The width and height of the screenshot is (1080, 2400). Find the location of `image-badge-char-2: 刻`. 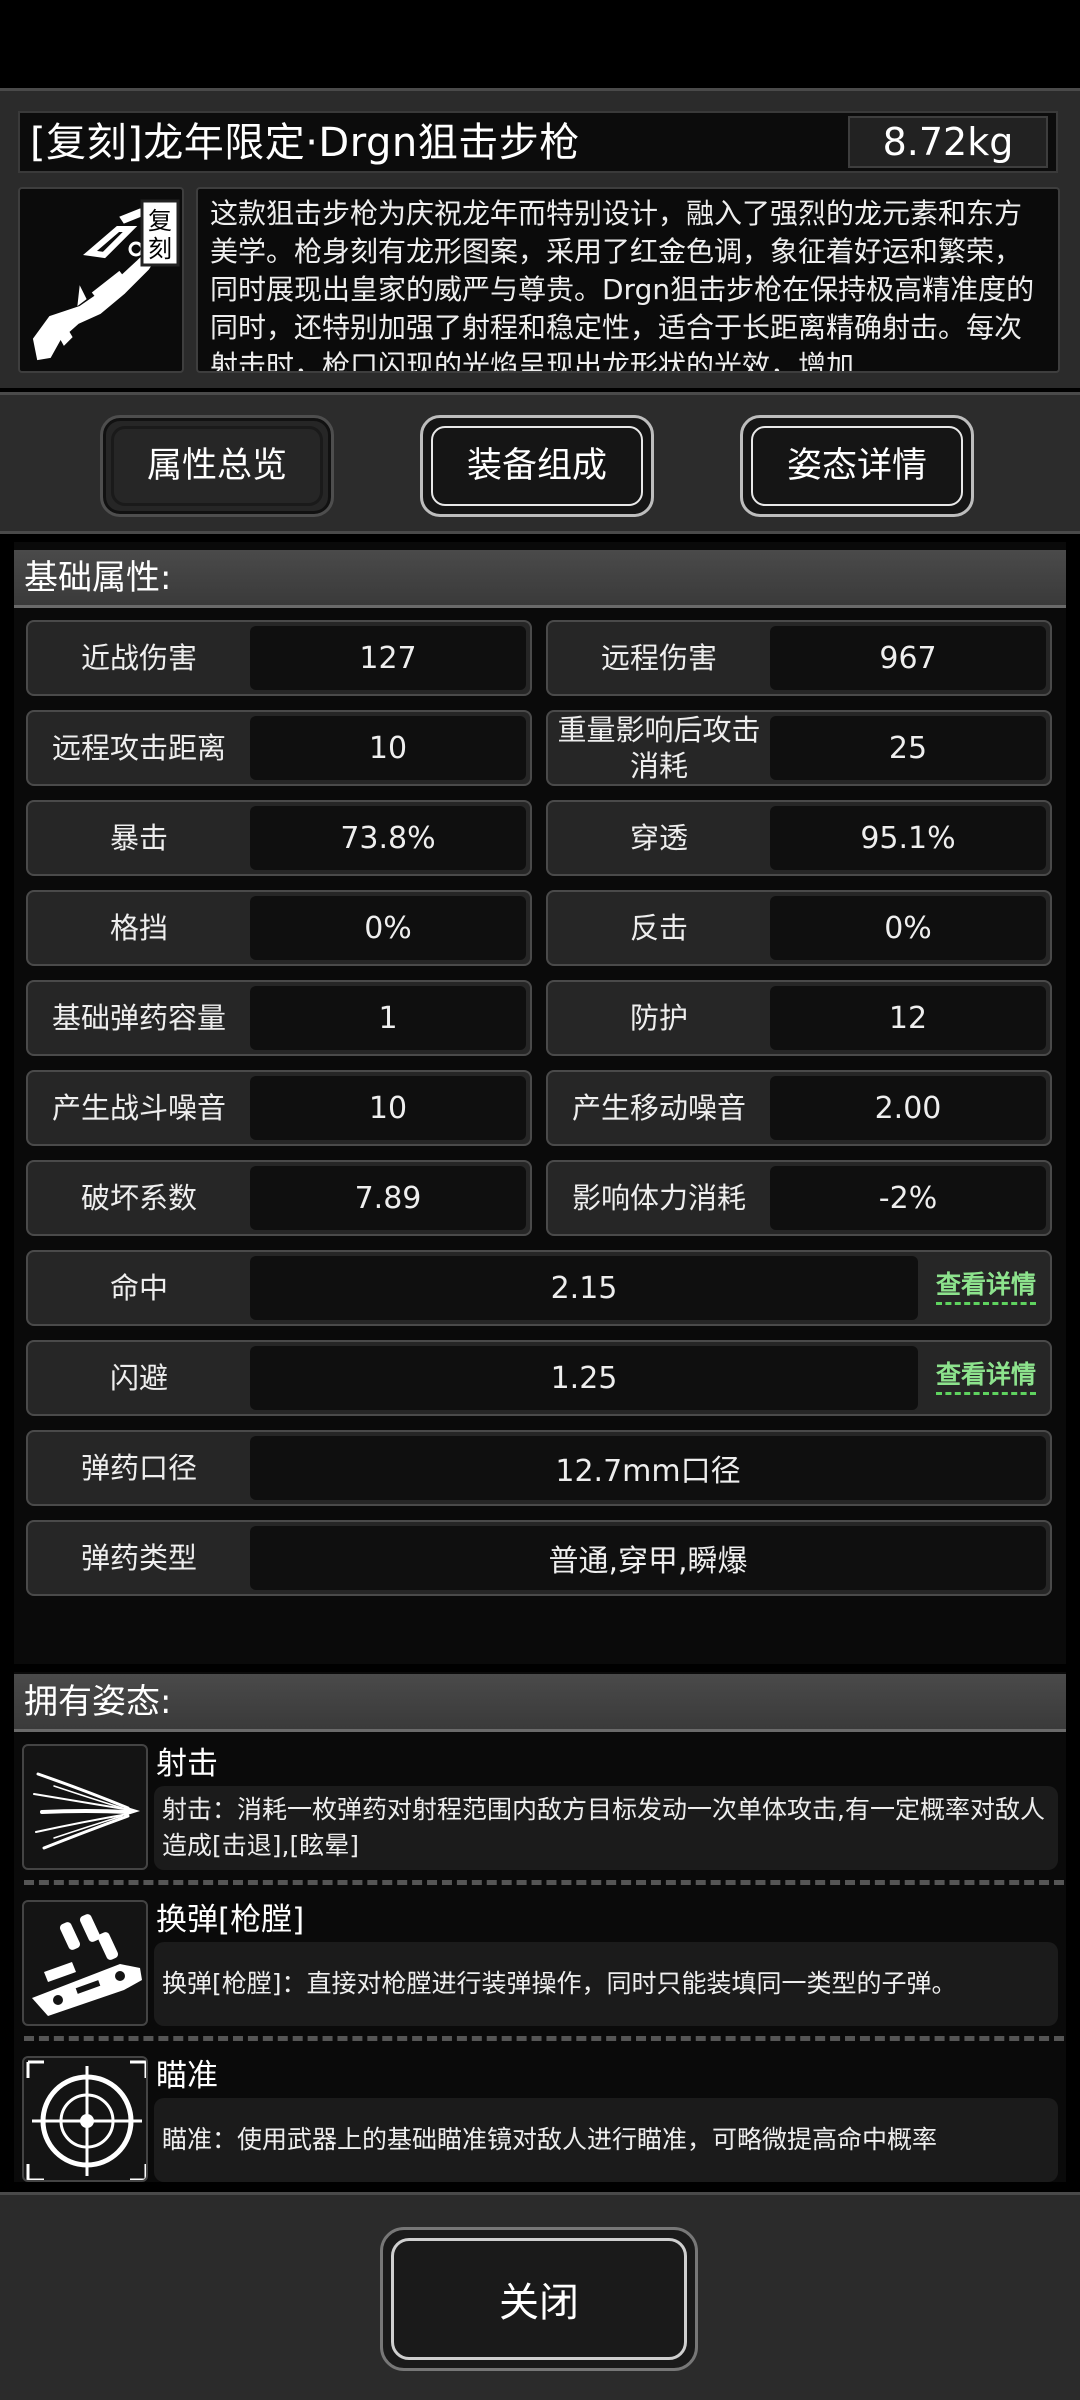

image-badge-char-2: 刻 is located at coordinates (160, 249).